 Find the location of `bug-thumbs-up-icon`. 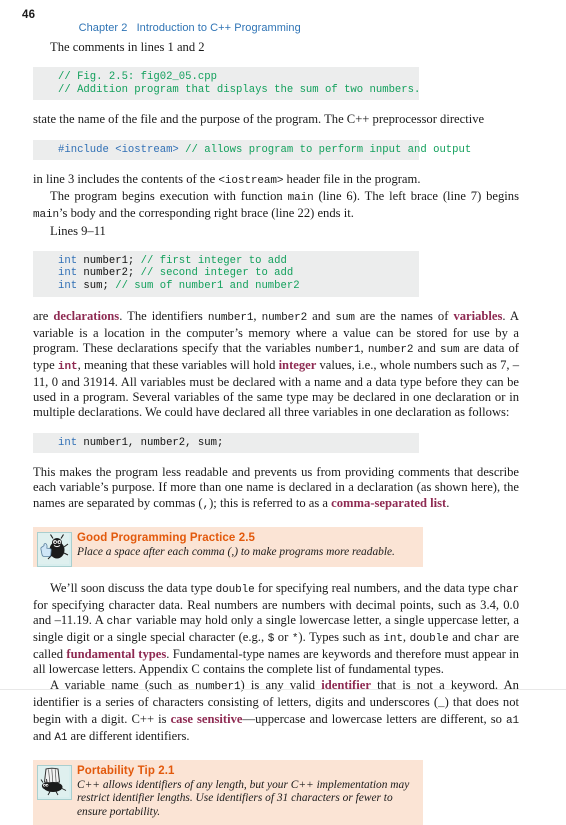

bug-thumbs-up-icon is located at coordinates (54, 549).